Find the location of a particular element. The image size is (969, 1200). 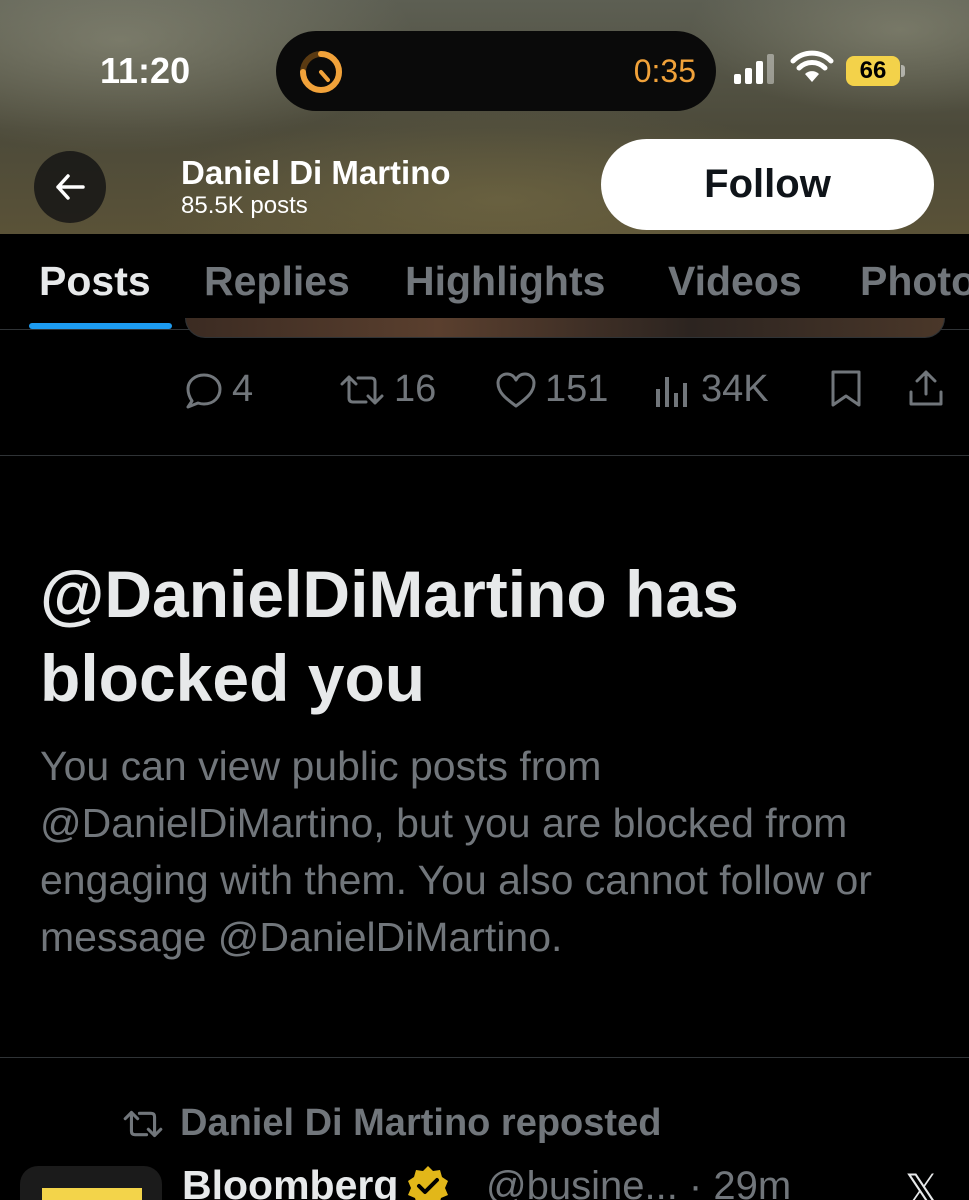

repost-button: 16 is located at coordinates (387, 389).